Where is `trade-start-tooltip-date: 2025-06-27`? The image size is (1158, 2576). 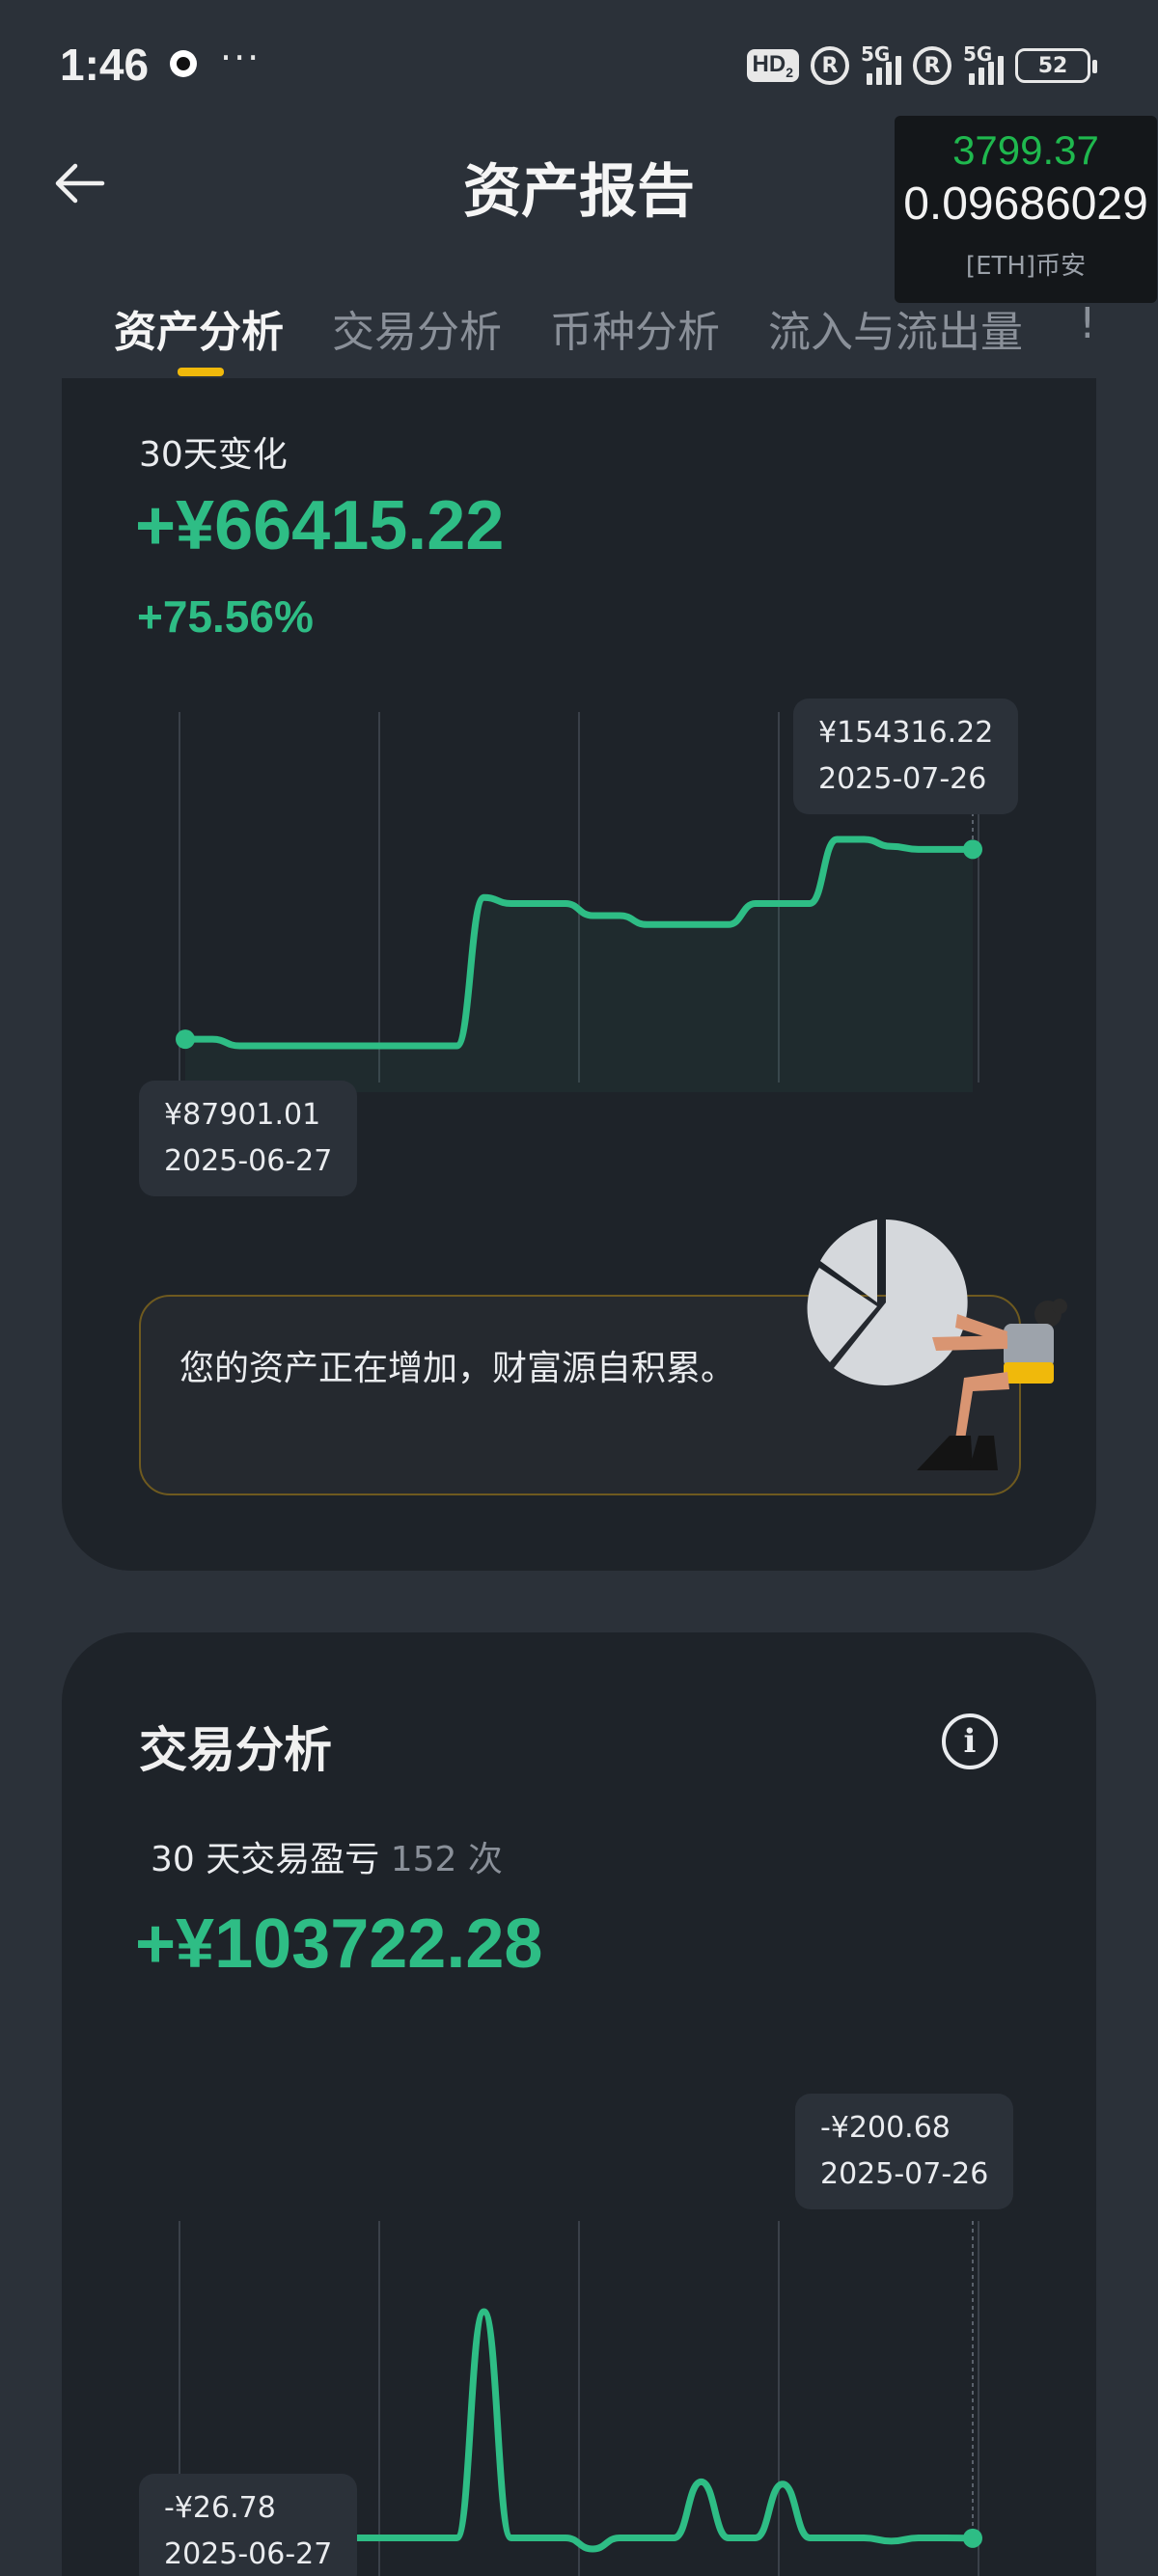 trade-start-tooltip-date: 2025-06-27 is located at coordinates (248, 2554).